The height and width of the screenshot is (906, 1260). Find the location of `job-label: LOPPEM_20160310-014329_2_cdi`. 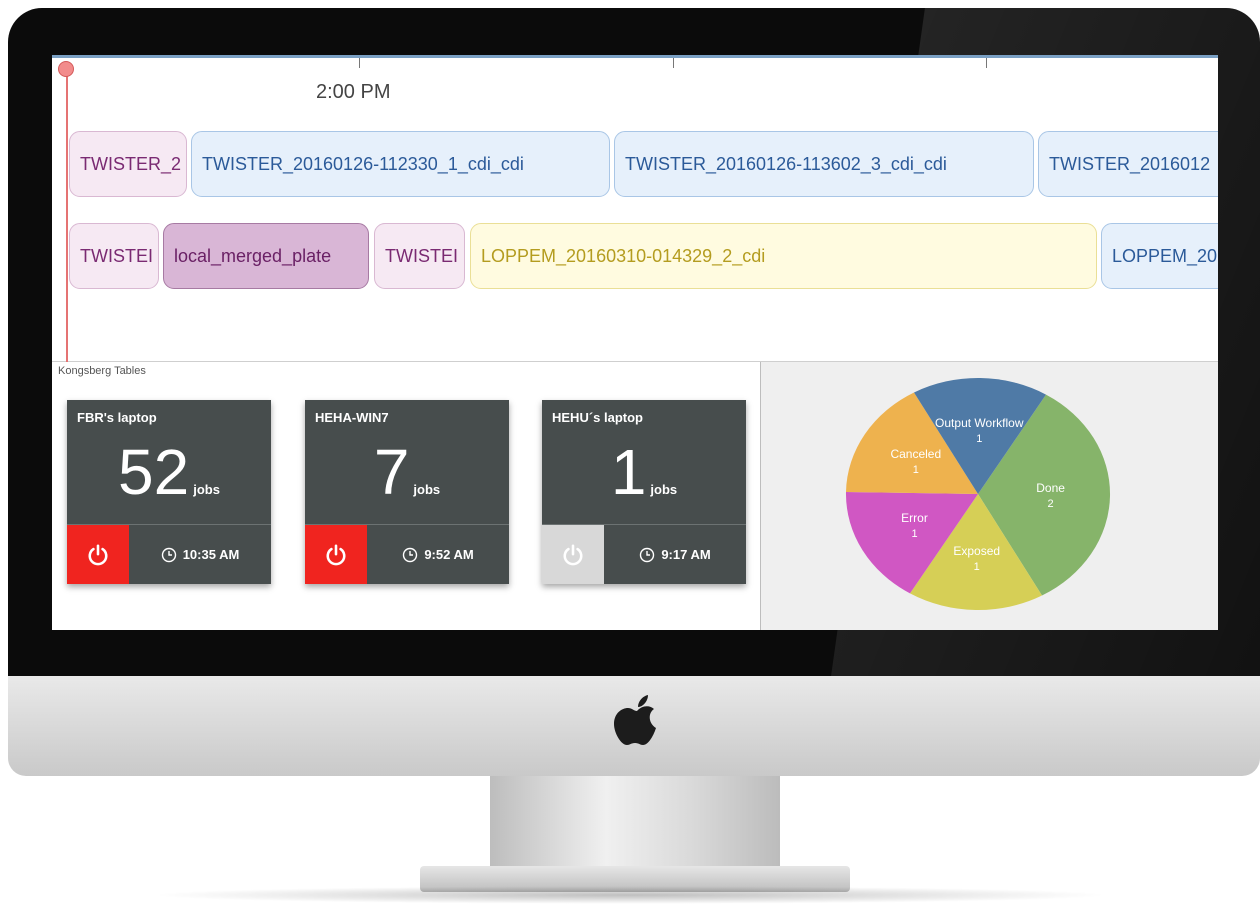

job-label: LOPPEM_20160310-014329_2_cdi is located at coordinates (623, 255).